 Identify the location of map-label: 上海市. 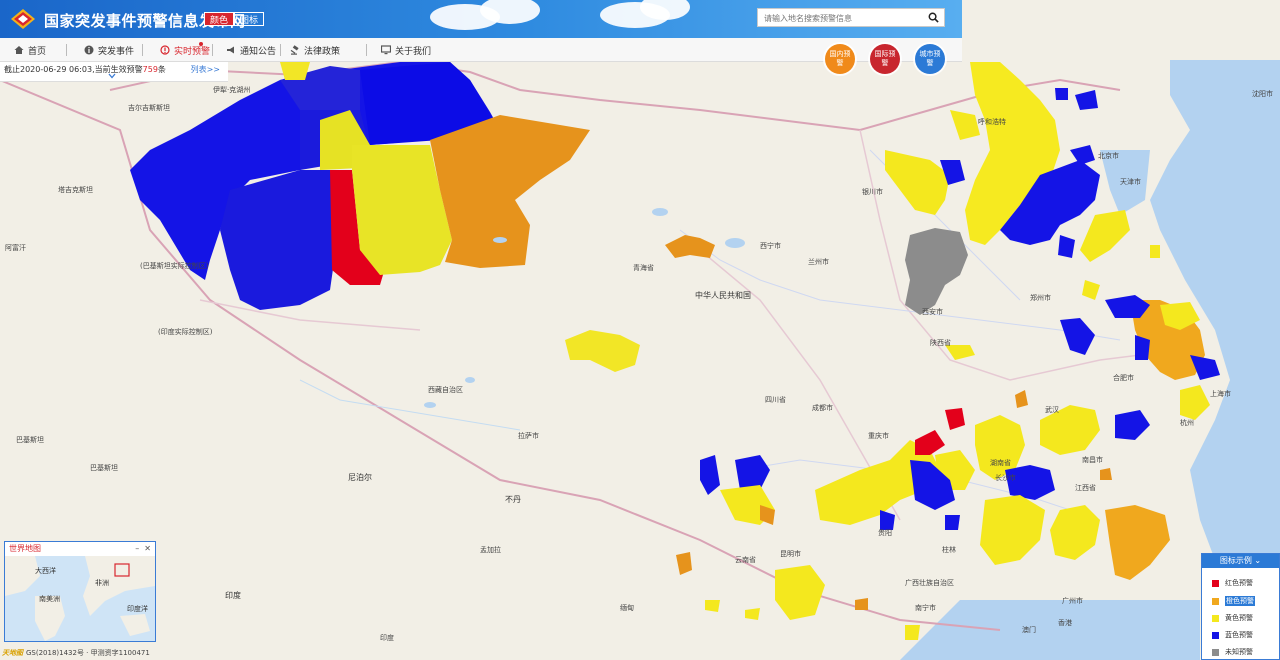
(1220, 393).